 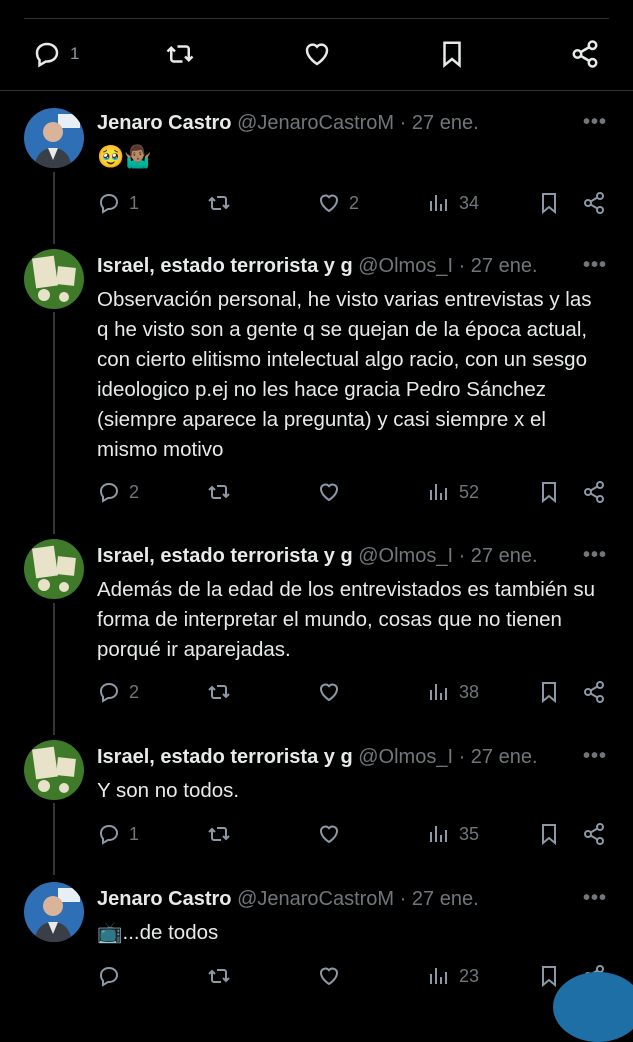 What do you see at coordinates (353, 976) in the screenshot?
I see `tweet-actions: 23` at bounding box center [353, 976].